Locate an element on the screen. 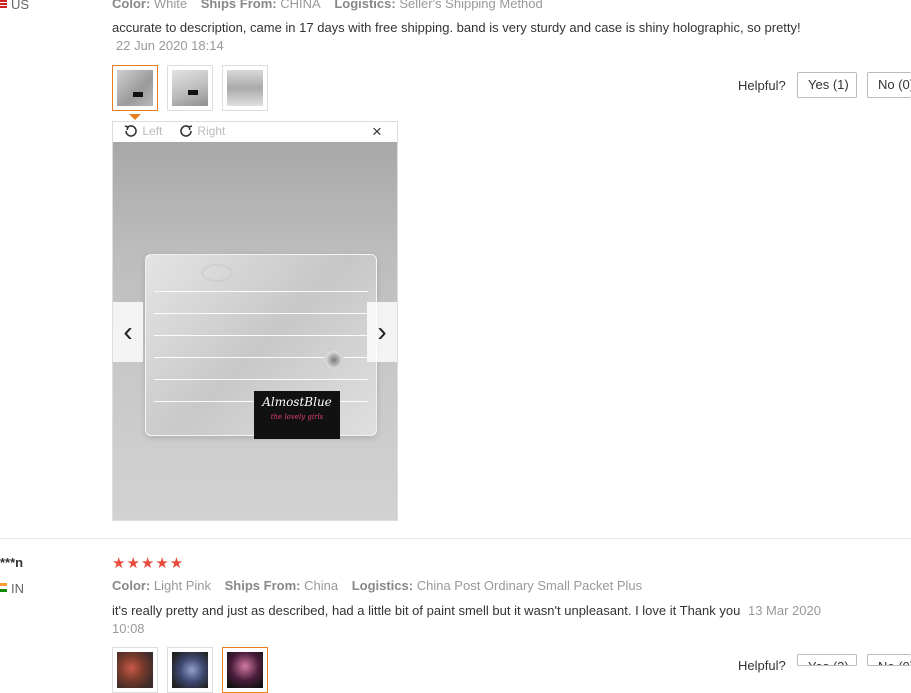 This screenshot has width=911, height=693. photo-brand-text: AlmostBlue is located at coordinates (297, 402).